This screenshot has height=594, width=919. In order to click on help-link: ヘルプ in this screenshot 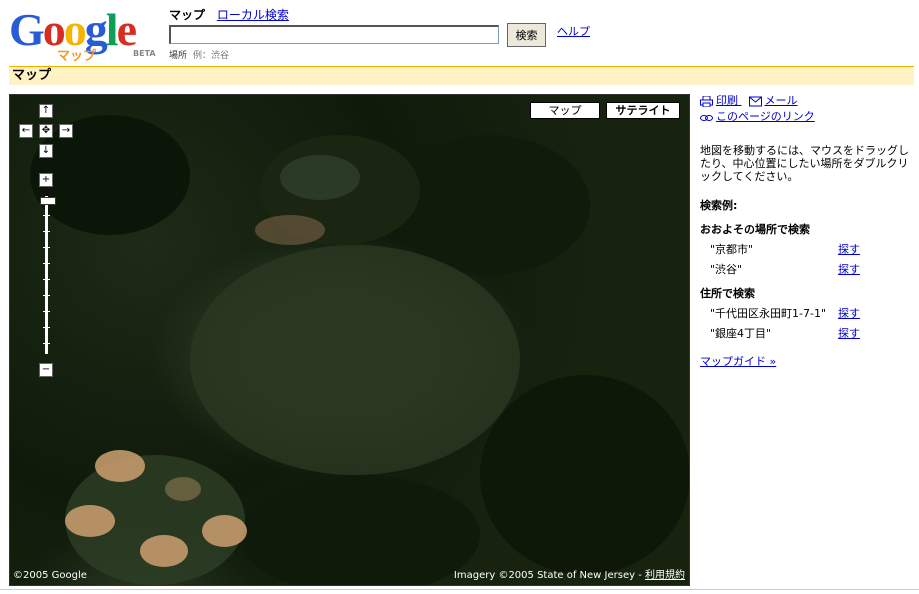, I will do `click(573, 31)`.